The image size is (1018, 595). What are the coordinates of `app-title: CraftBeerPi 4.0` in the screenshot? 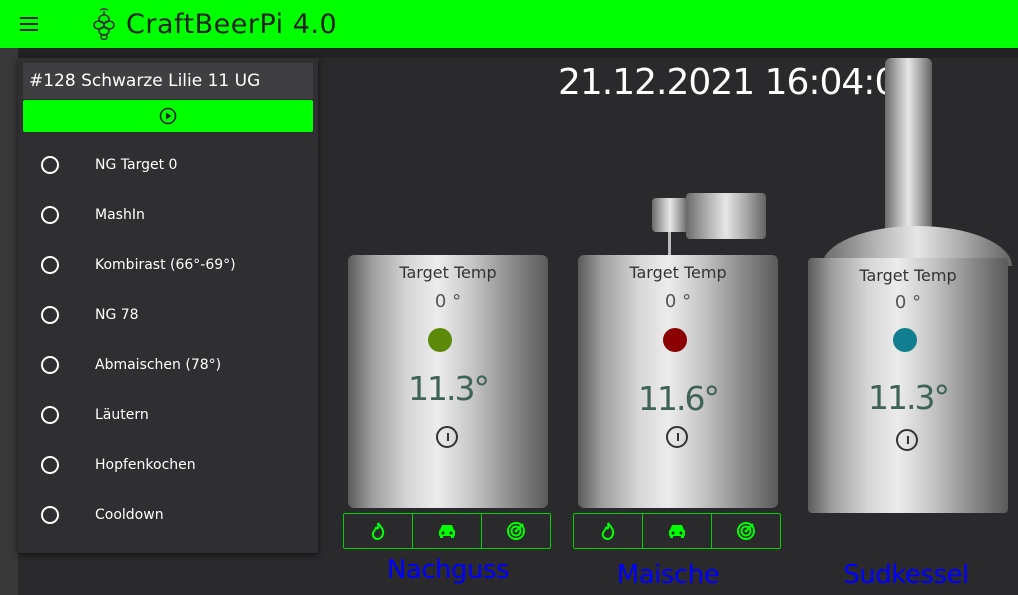 It's located at (232, 24).